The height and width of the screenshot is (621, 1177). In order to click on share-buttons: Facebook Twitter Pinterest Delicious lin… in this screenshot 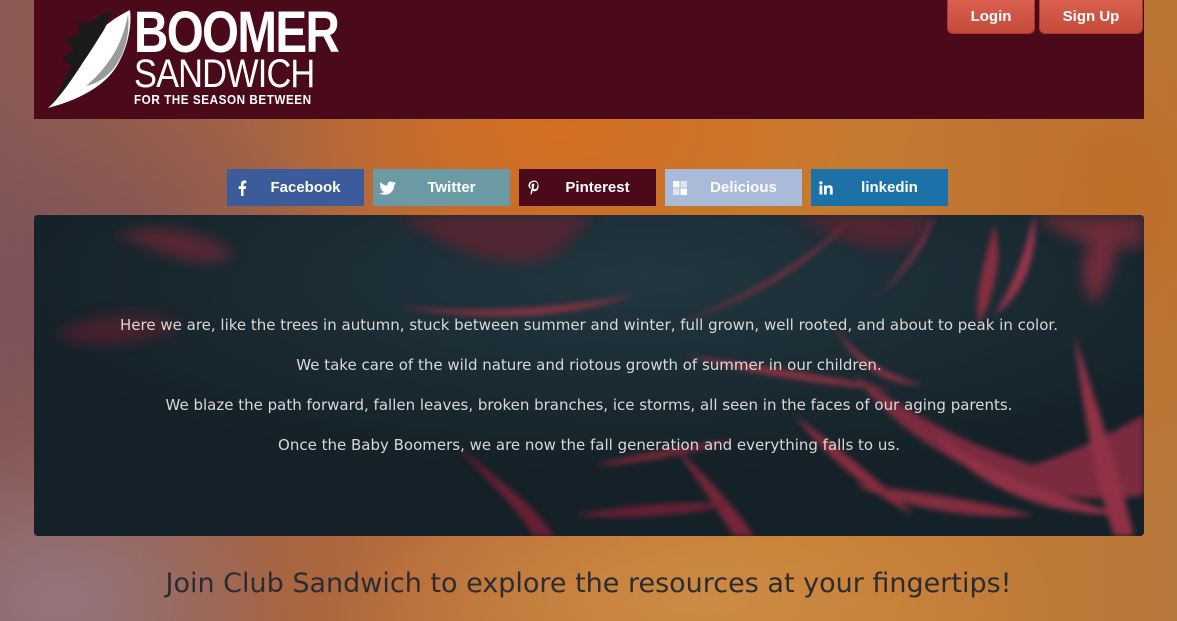, I will do `click(587, 187)`.